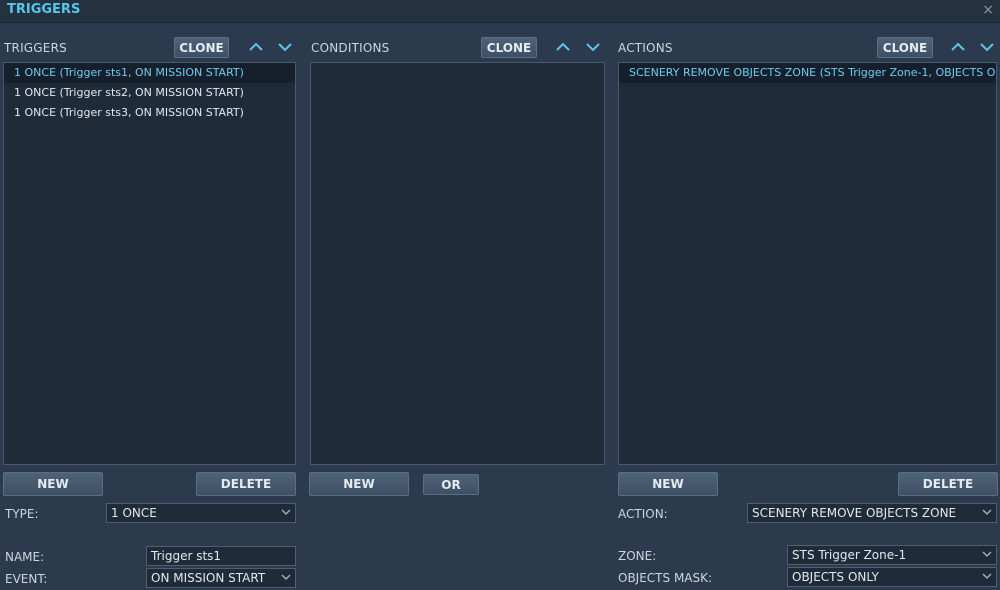 The width and height of the screenshot is (1000, 590). What do you see at coordinates (645, 48) in the screenshot?
I see `actions-label: ACTIONS` at bounding box center [645, 48].